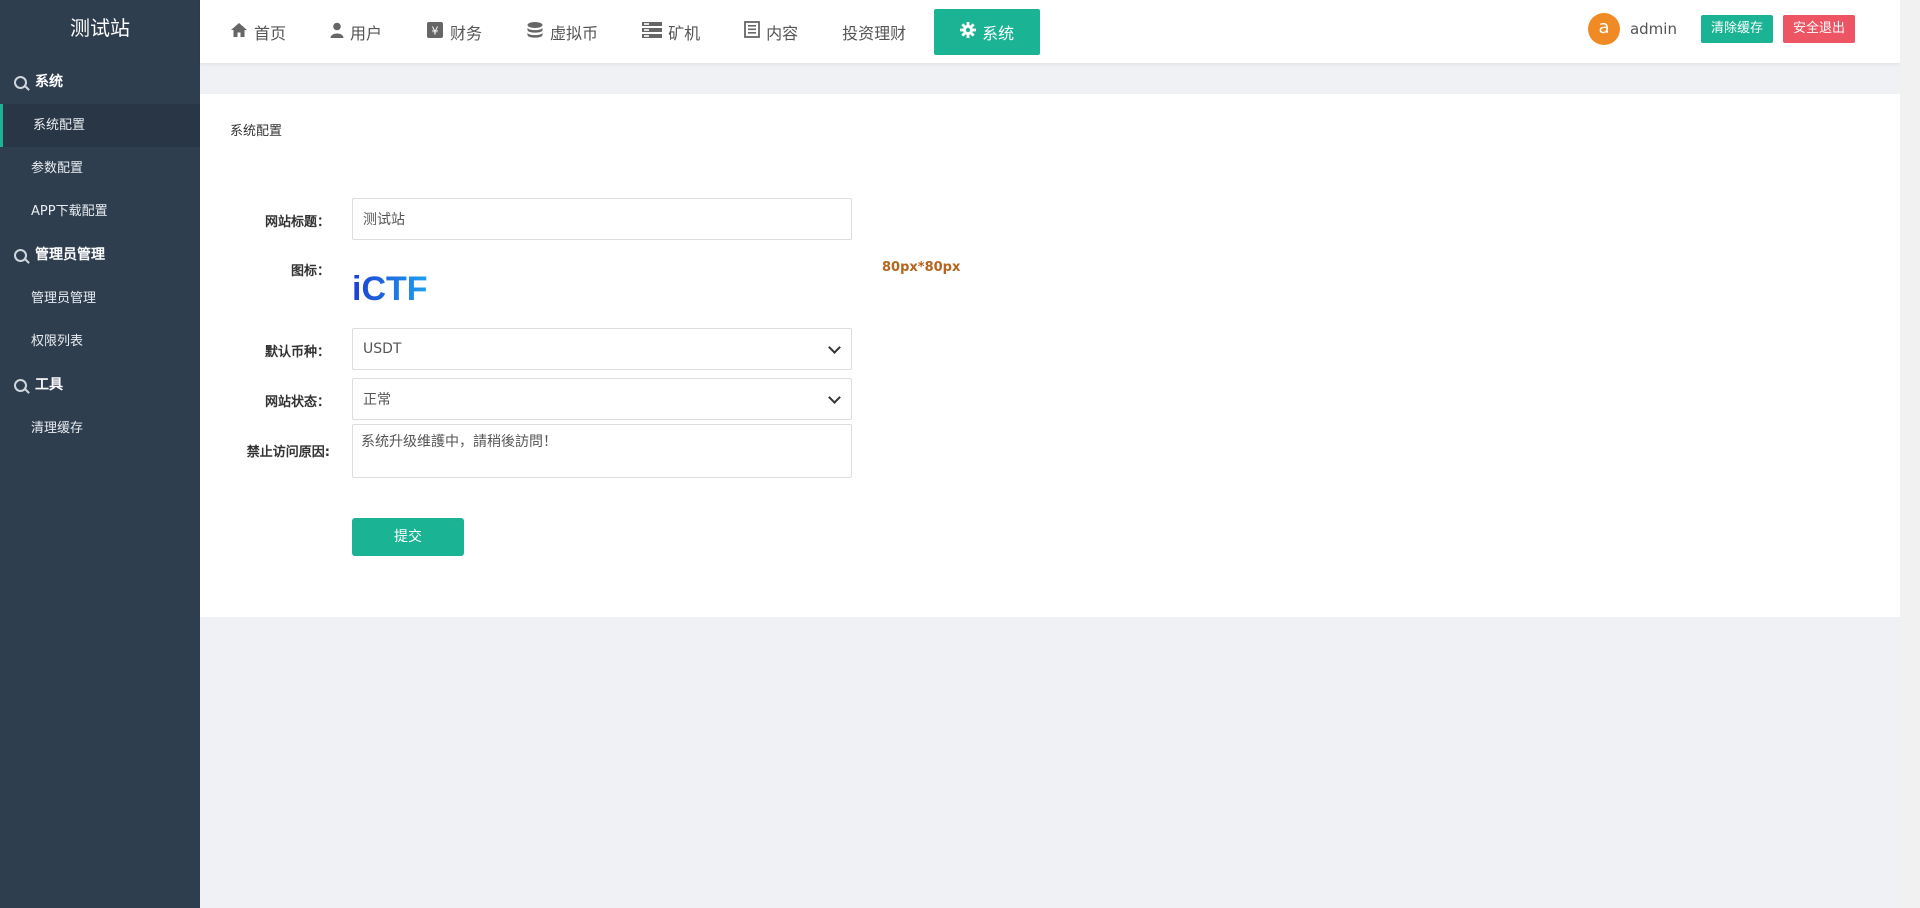  Describe the element at coordinates (337, 32) in the screenshot. I see `user-icon` at that location.